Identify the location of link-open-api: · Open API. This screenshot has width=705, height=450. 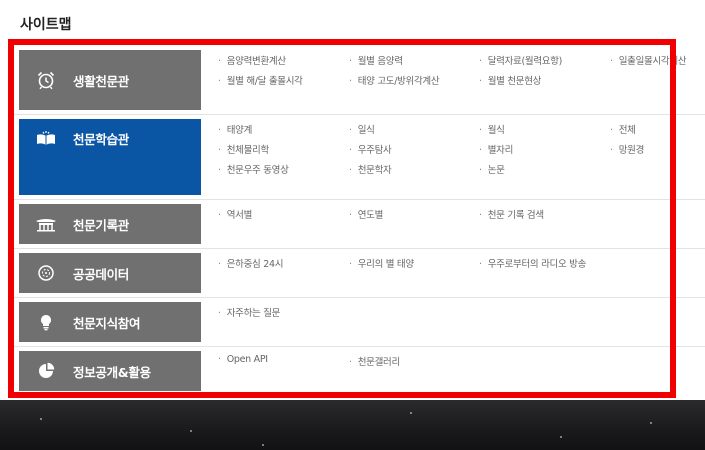
(243, 359).